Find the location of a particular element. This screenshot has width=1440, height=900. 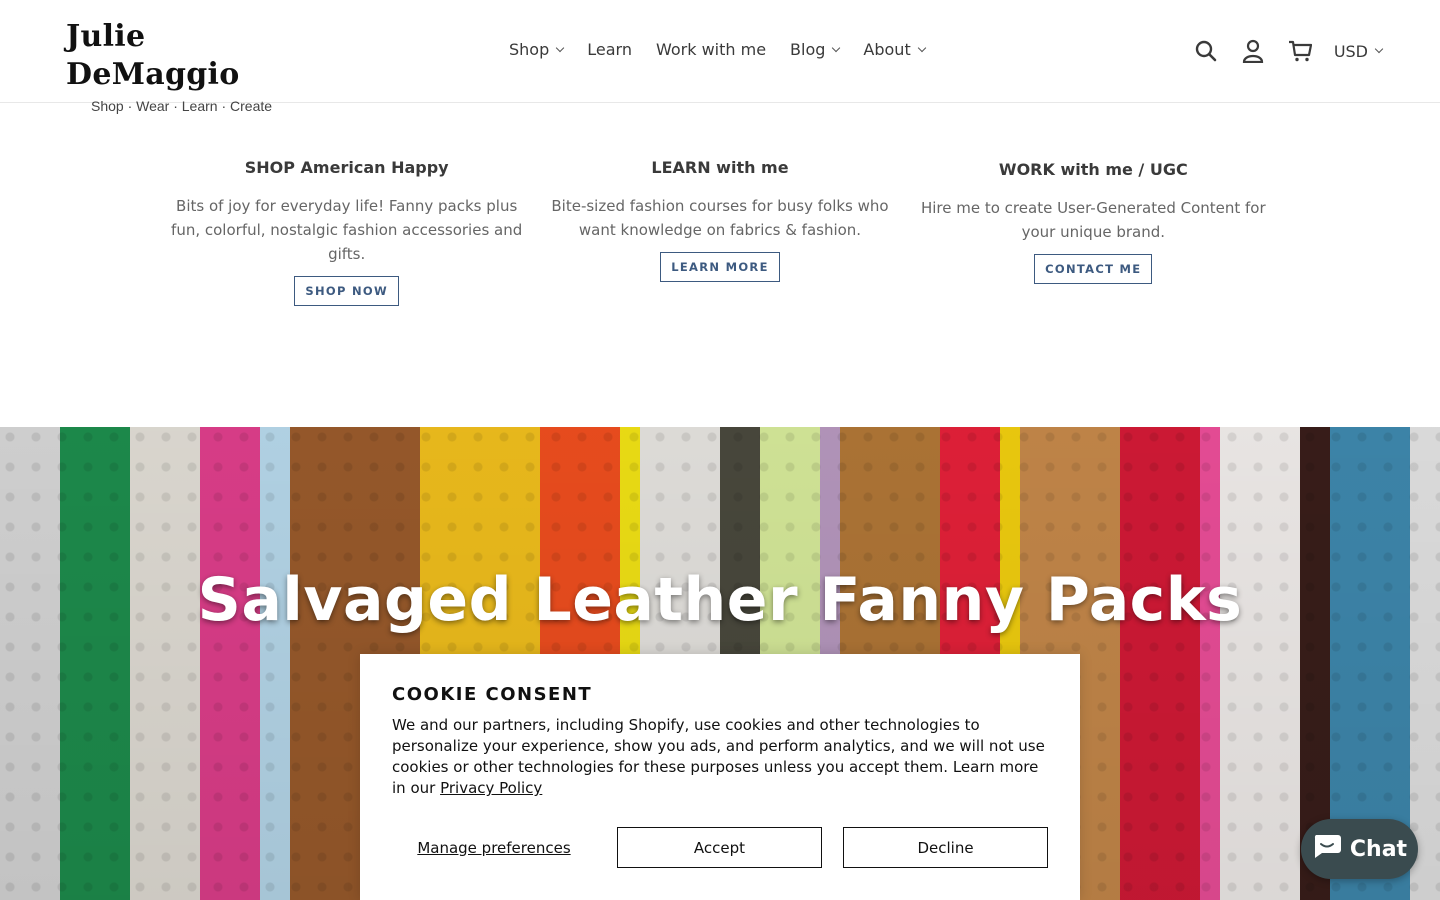

nav-about: About is located at coordinates (893, 50).